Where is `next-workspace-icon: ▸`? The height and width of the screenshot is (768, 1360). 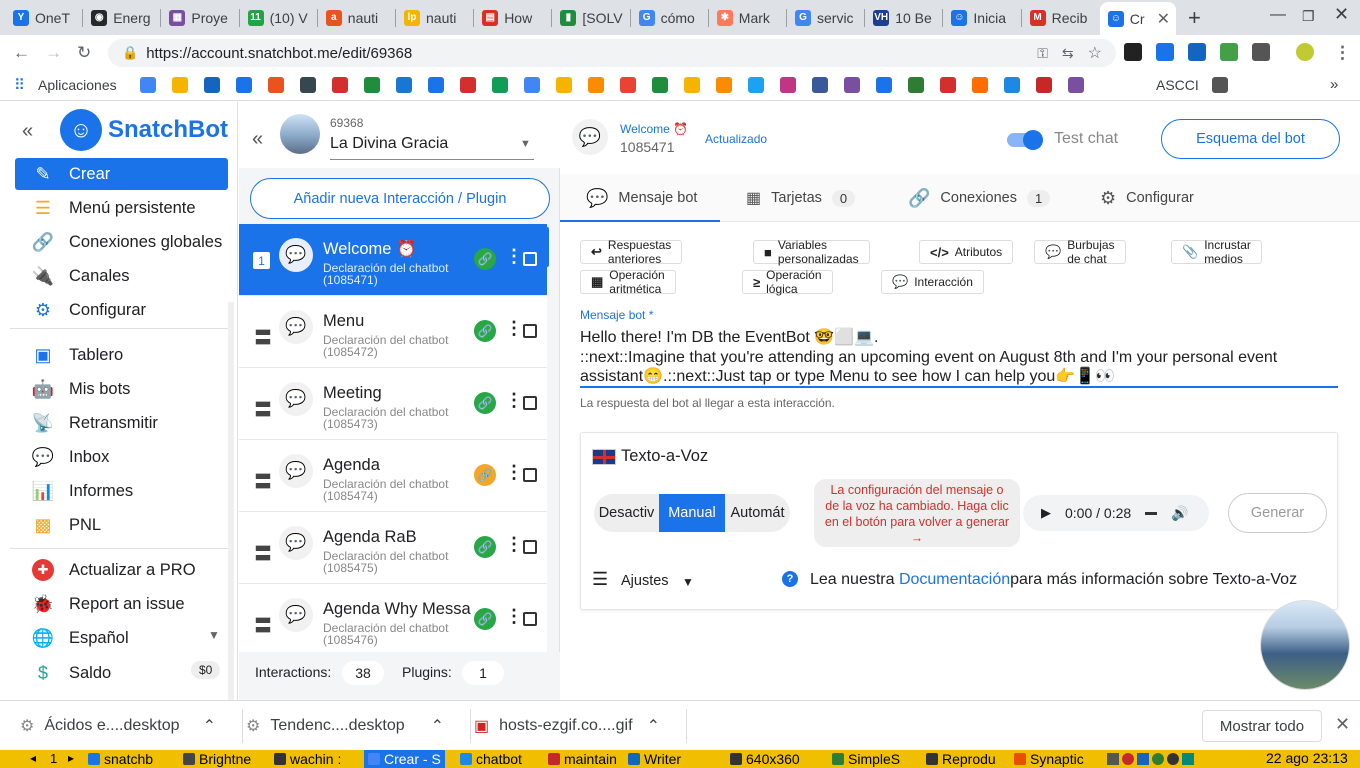 next-workspace-icon: ▸ is located at coordinates (71, 758).